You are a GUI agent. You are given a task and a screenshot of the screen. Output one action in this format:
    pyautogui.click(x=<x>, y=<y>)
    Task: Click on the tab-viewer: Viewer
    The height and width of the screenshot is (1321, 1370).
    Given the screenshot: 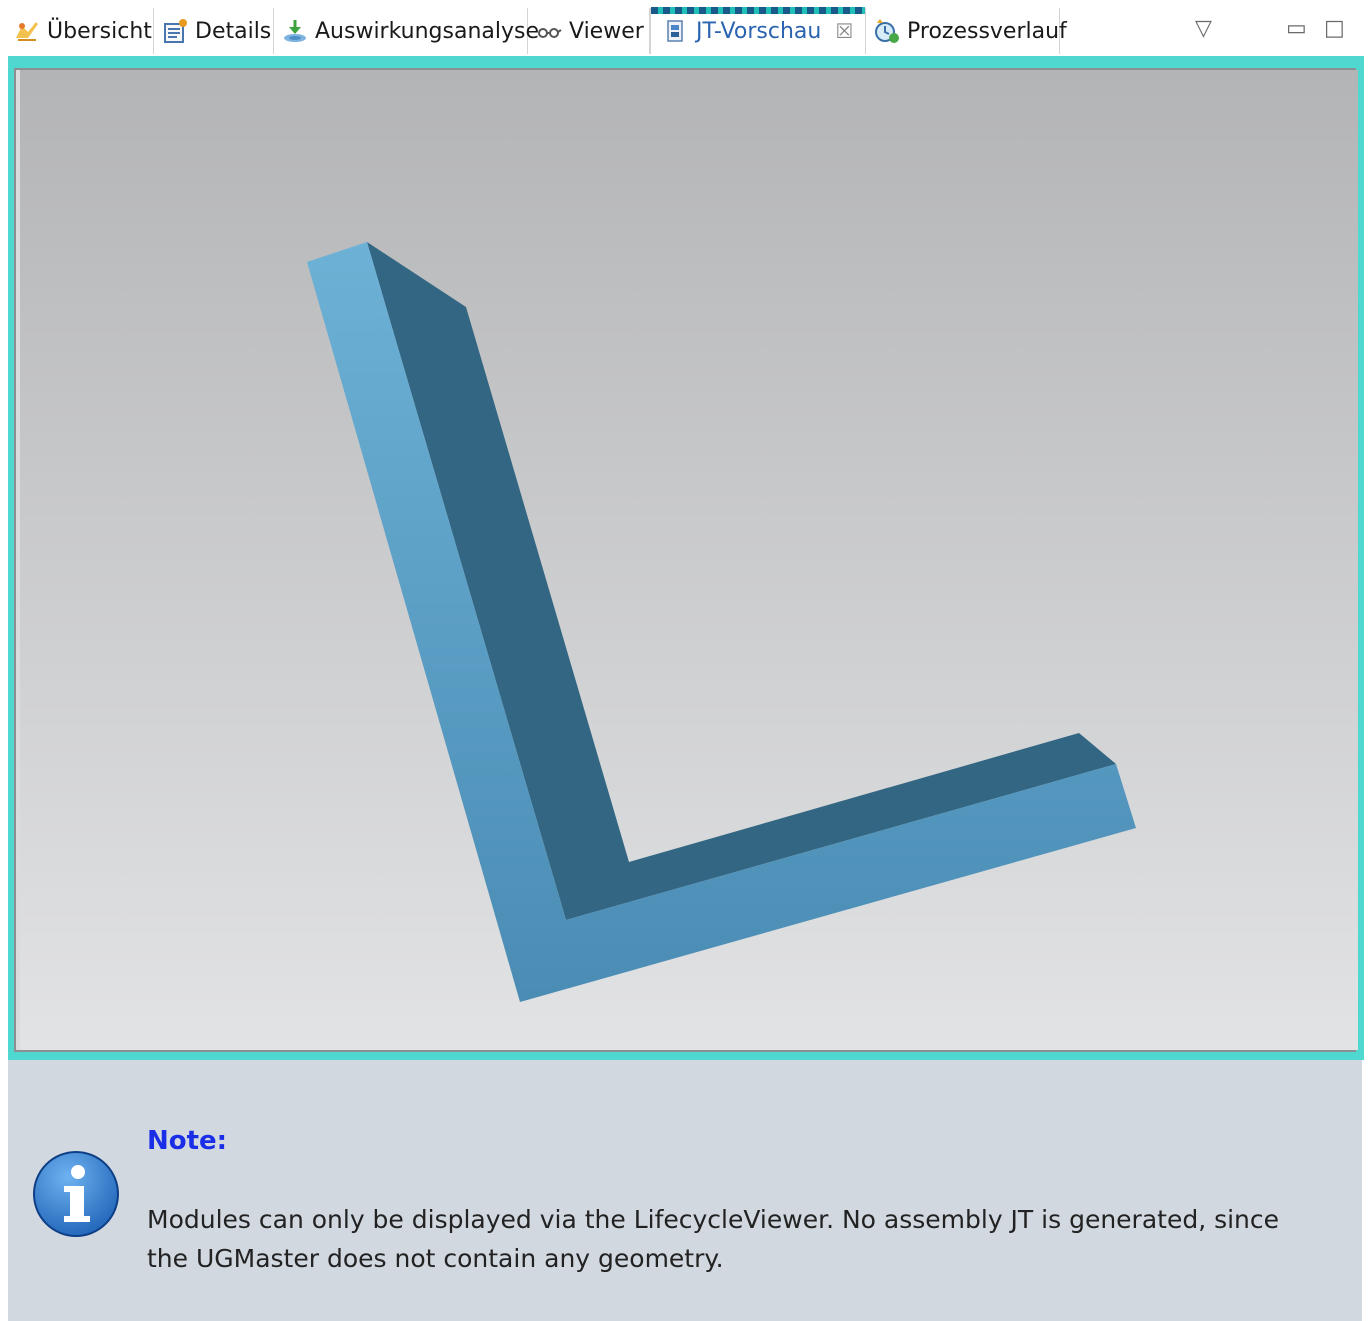 What is the action you would take?
    pyautogui.click(x=589, y=31)
    